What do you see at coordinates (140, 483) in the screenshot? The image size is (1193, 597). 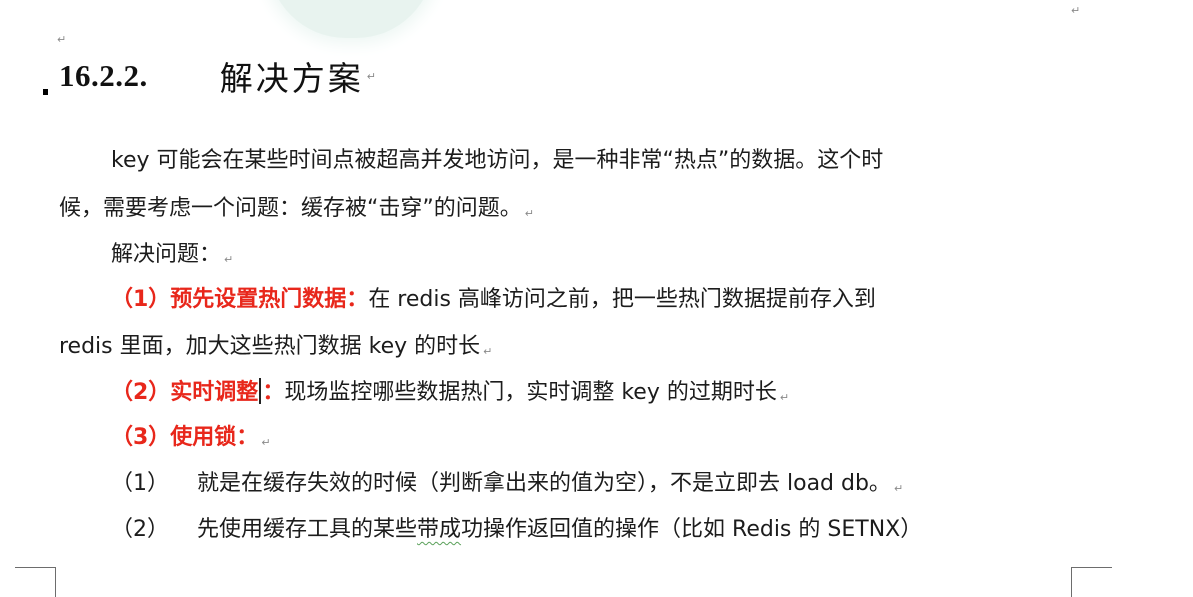 I see `lock-step-1-number: （1）` at bounding box center [140, 483].